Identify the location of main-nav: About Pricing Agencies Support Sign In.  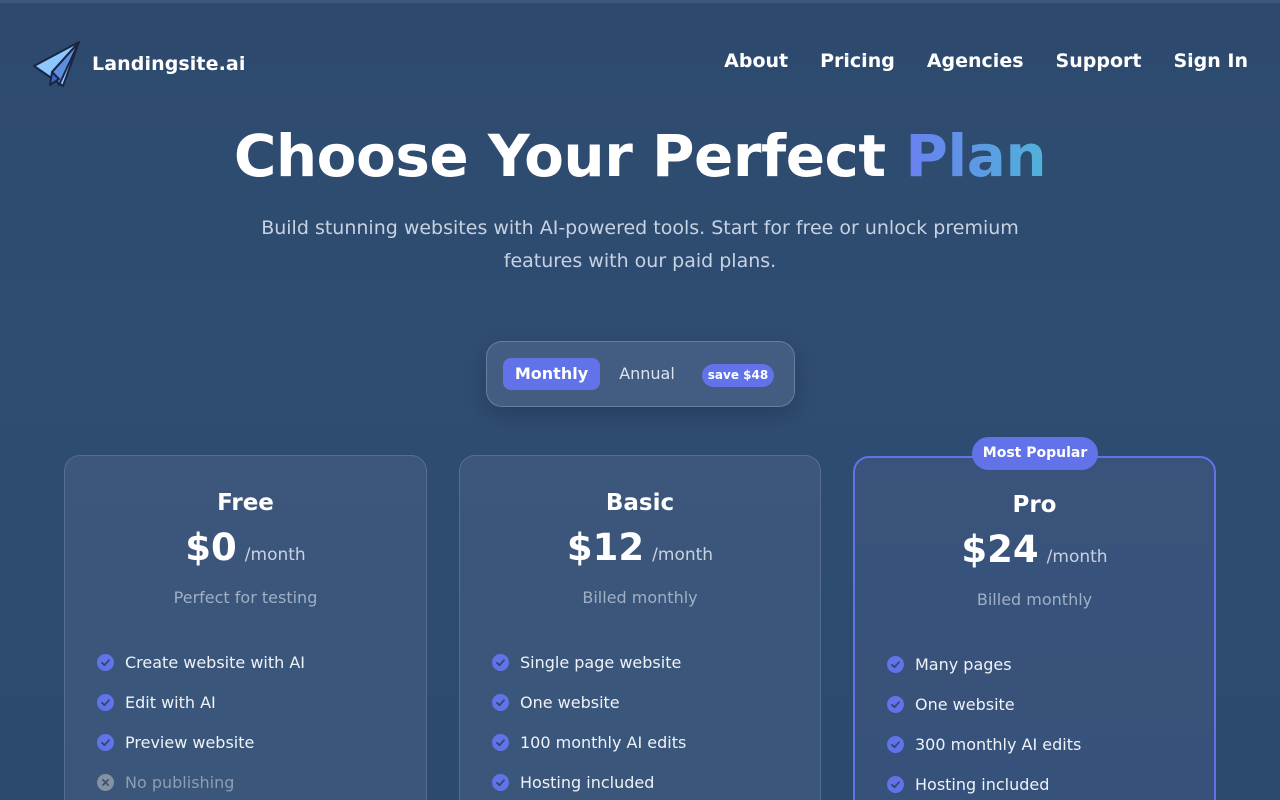
(970, 61).